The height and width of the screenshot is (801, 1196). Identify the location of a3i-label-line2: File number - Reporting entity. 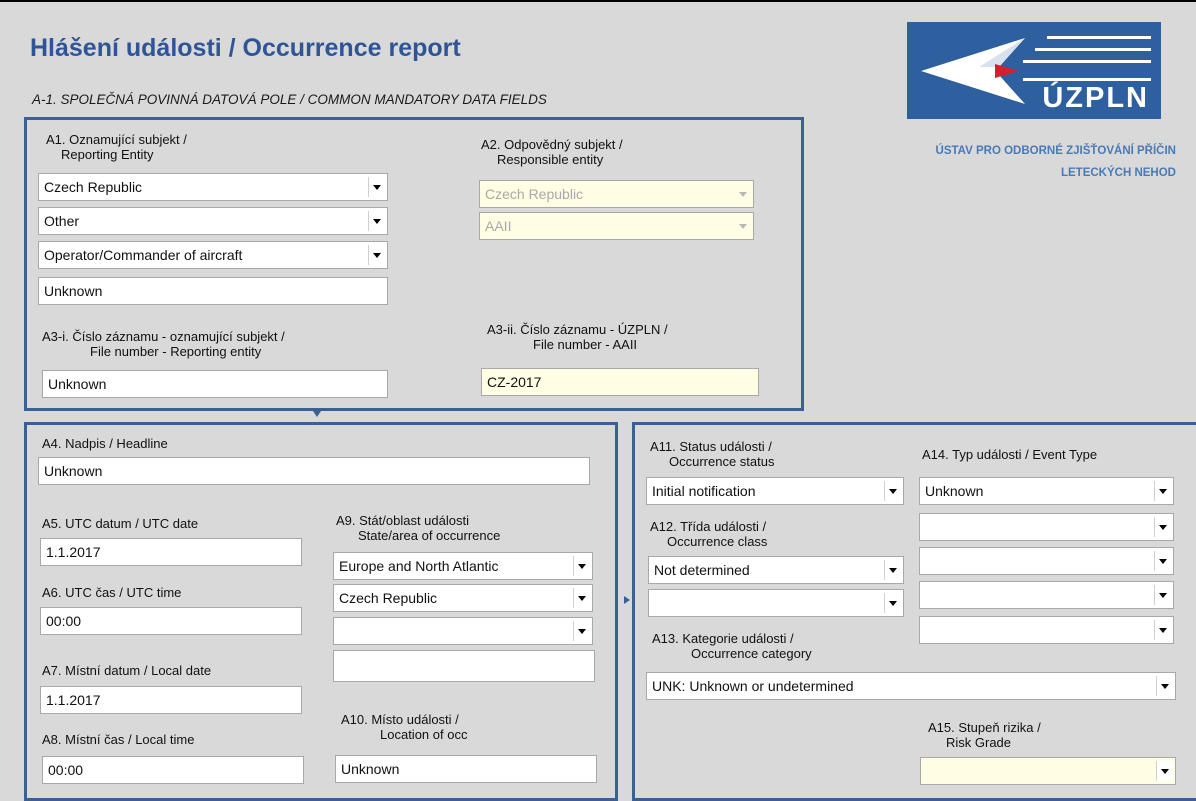
(176, 351).